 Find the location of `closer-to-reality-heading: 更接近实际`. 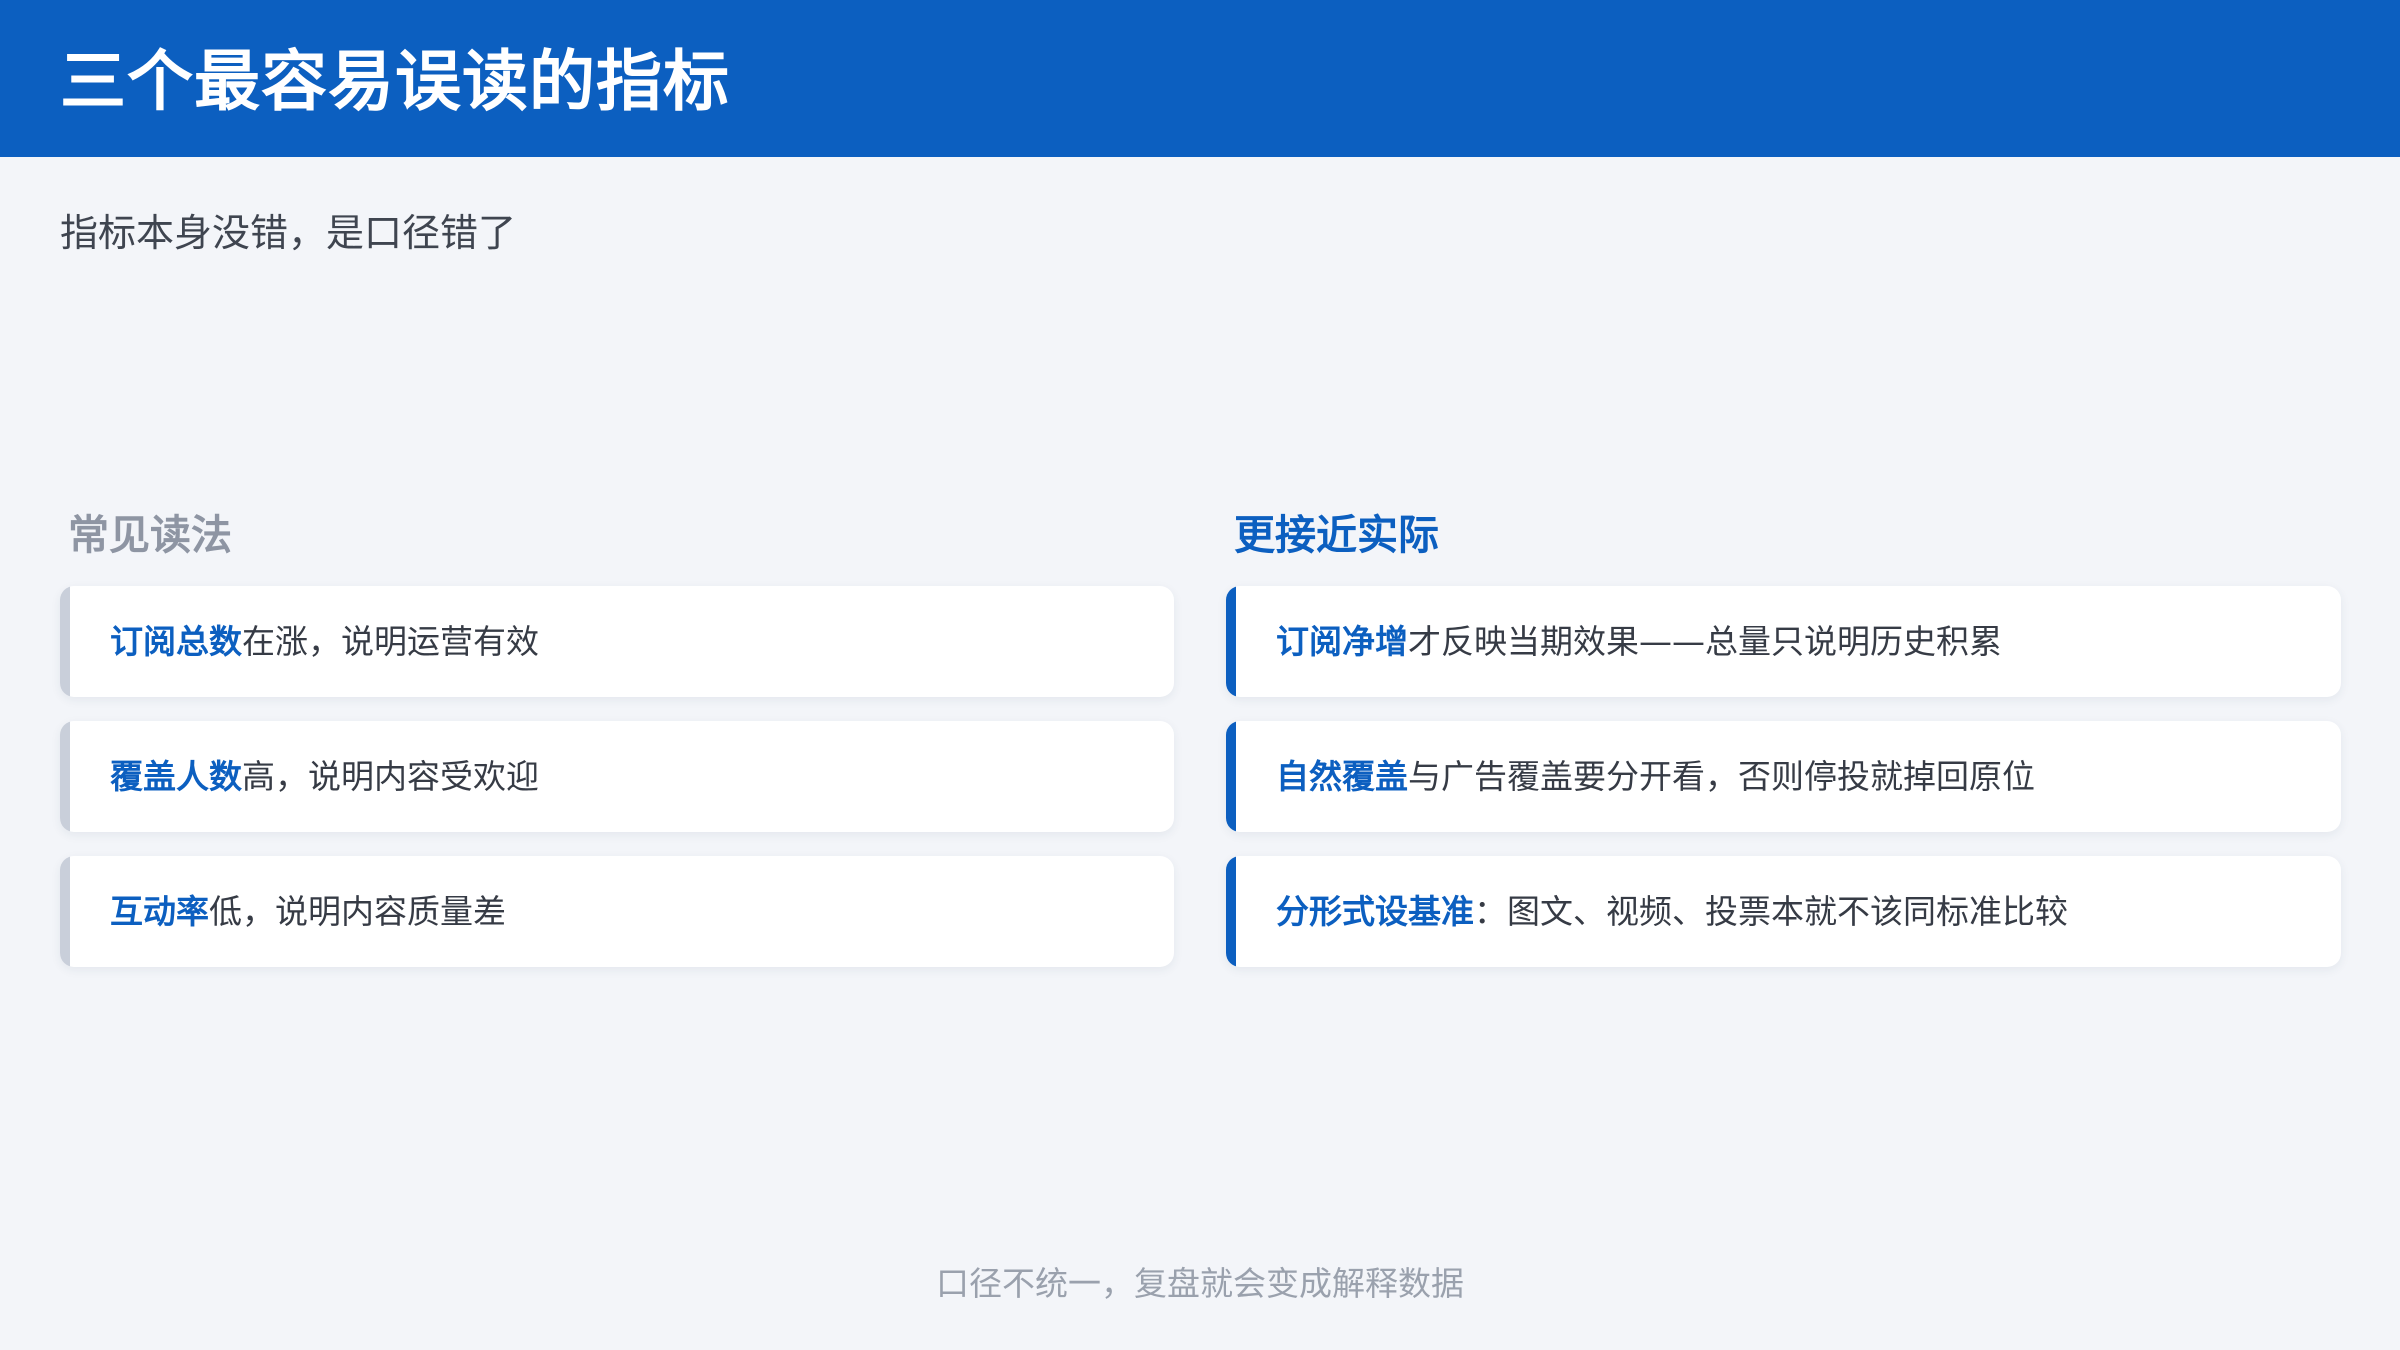

closer-to-reality-heading: 更接近实际 is located at coordinates (1336, 535).